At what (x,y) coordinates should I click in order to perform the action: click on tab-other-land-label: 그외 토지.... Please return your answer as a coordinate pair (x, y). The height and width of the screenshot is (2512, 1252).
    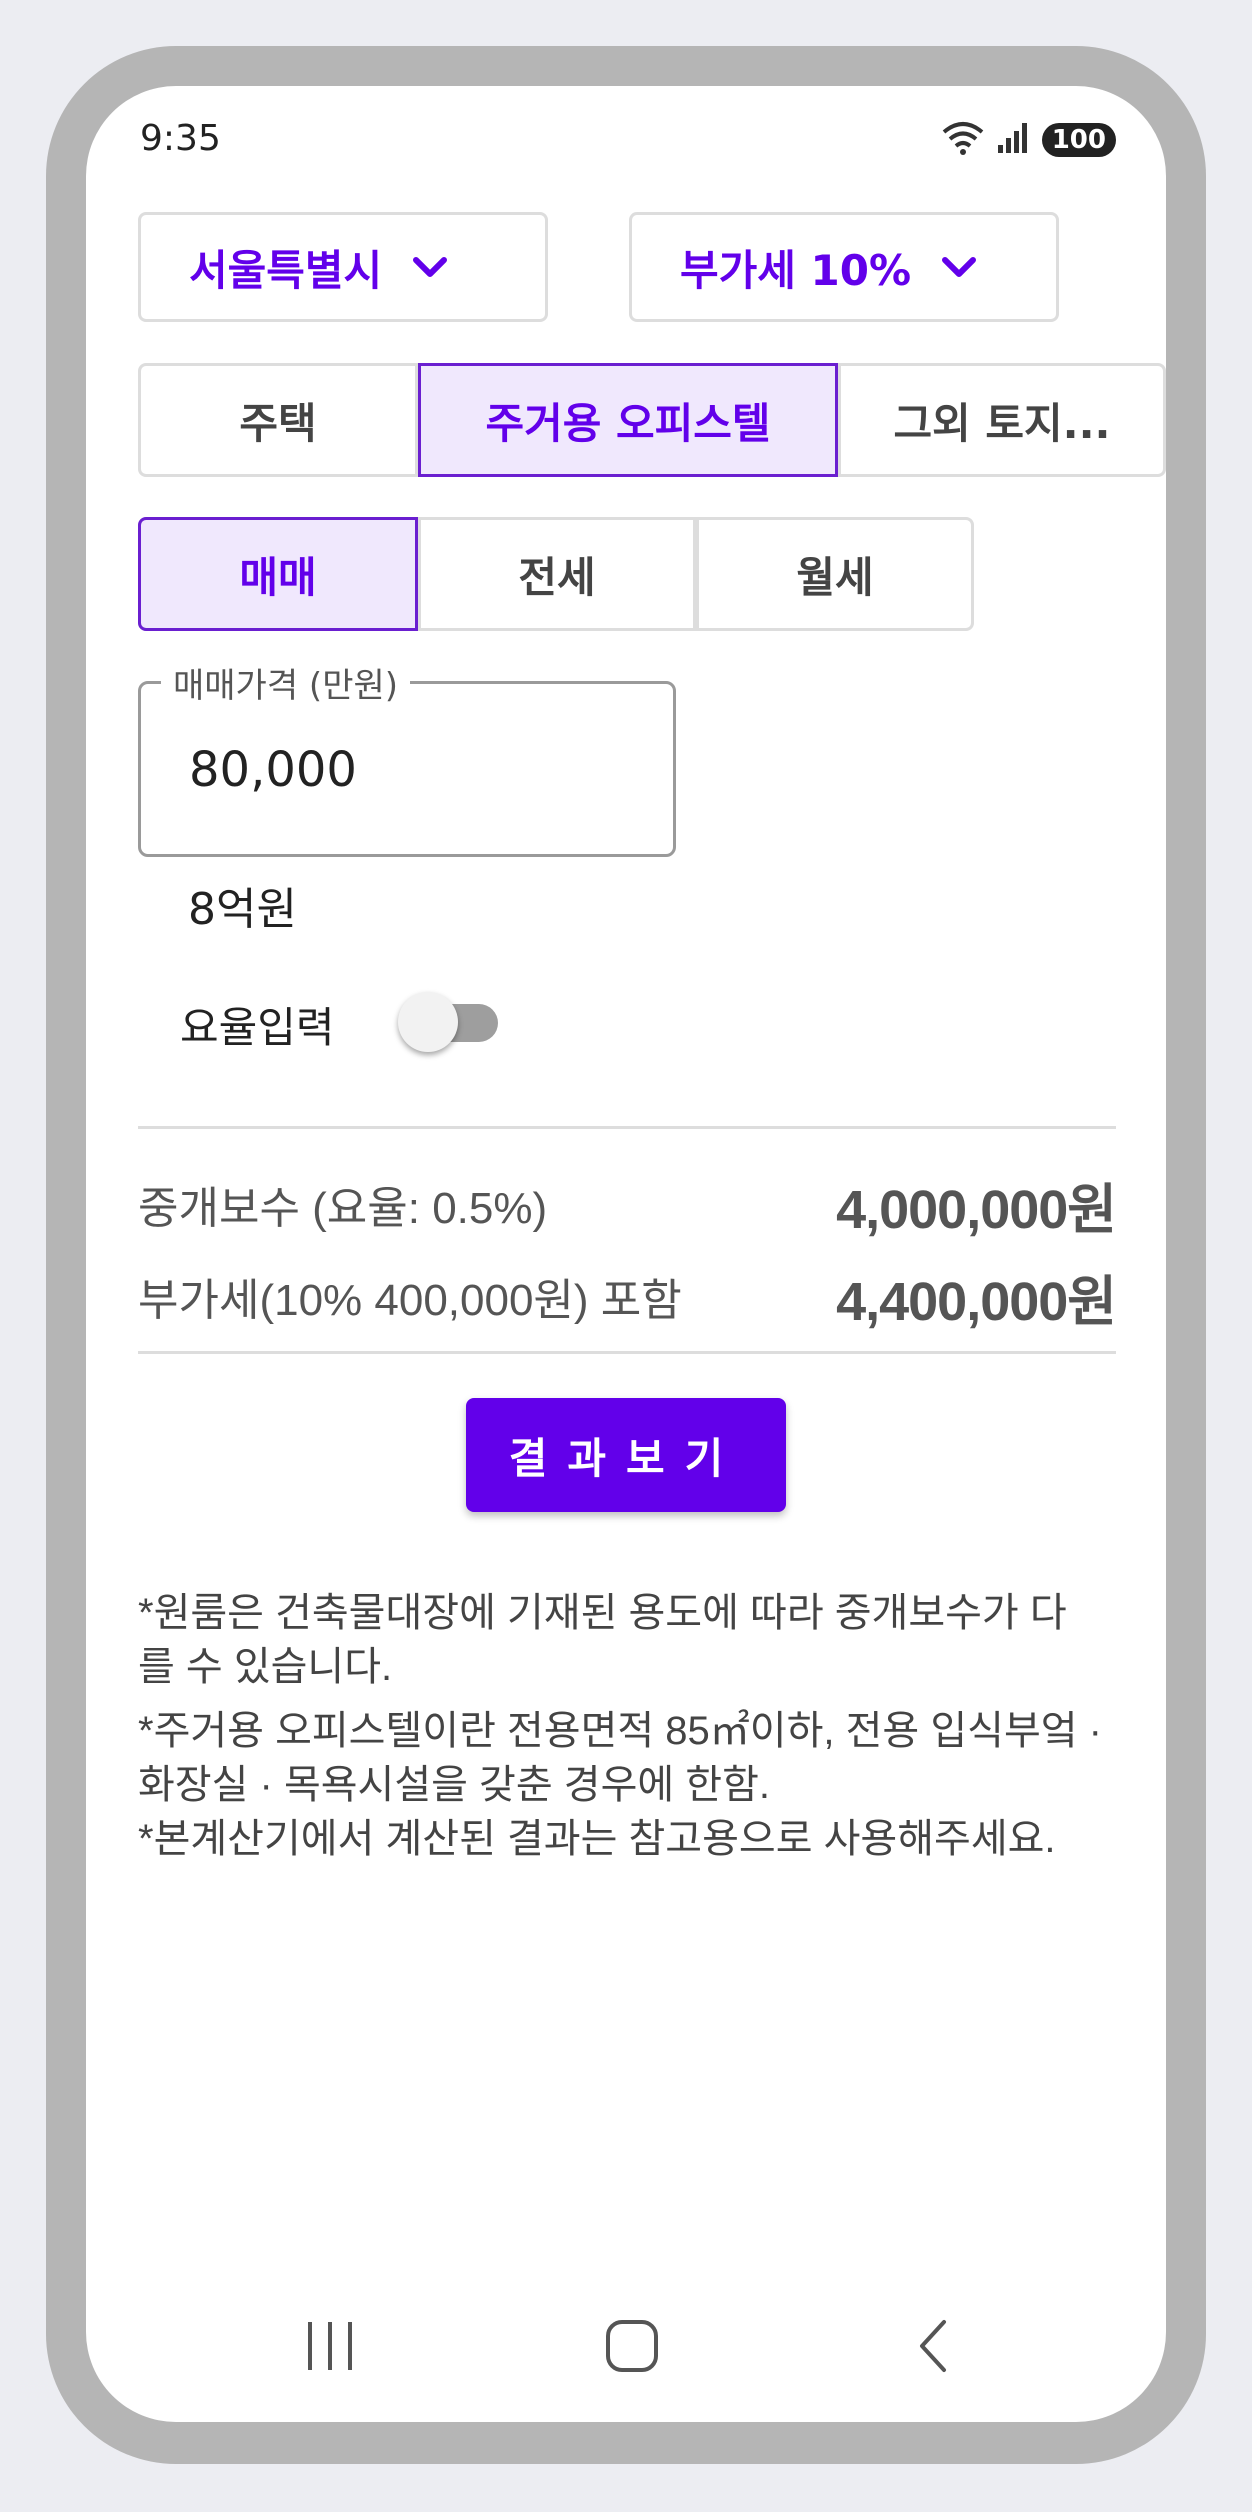
    Looking at the image, I should click on (1002, 423).